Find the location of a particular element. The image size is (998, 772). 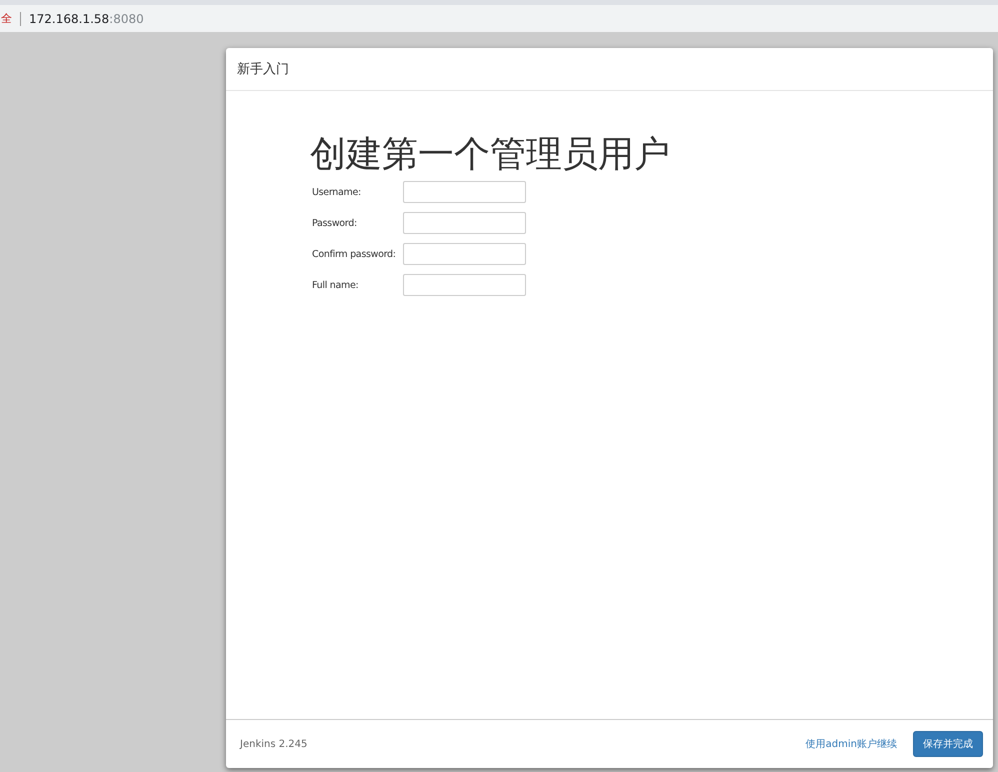

field-label: Full name: is located at coordinates (336, 285).